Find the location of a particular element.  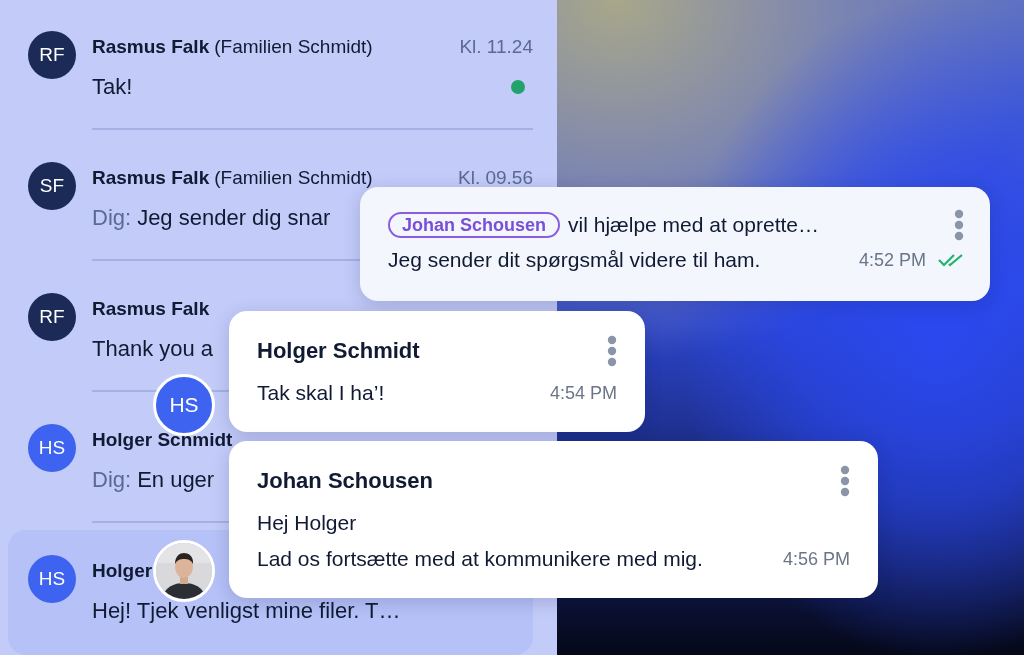

timestamp: 4:54 PM is located at coordinates (583, 393).